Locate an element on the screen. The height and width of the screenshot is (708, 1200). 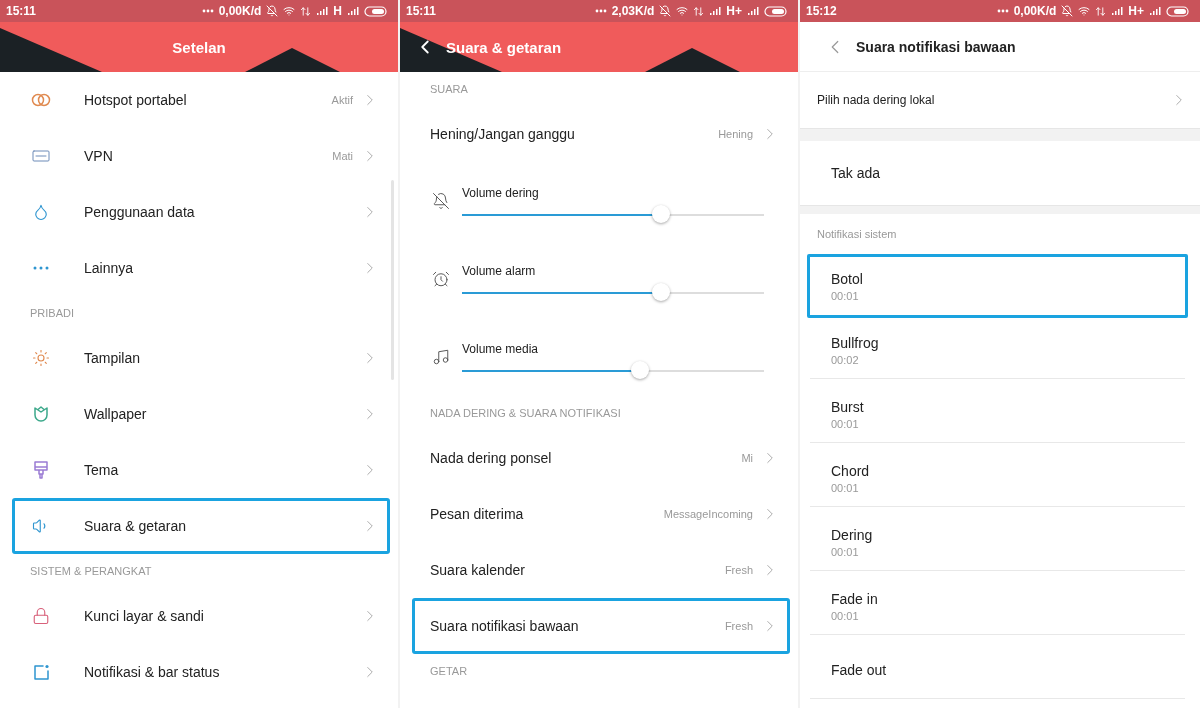
section-header: GETAR is located at coordinates (449, 671).